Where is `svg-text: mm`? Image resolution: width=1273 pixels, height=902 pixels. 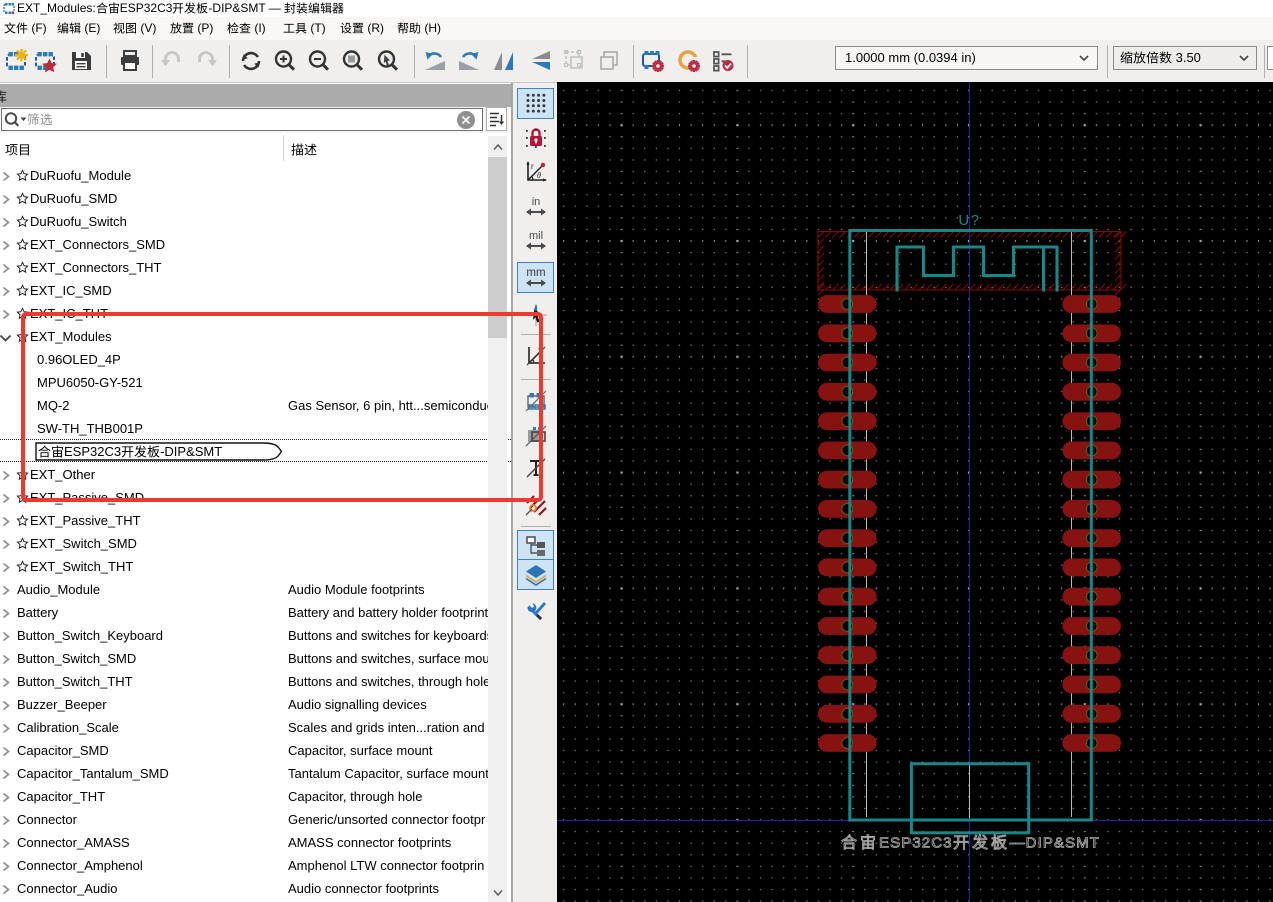
svg-text: mm is located at coordinates (535, 273).